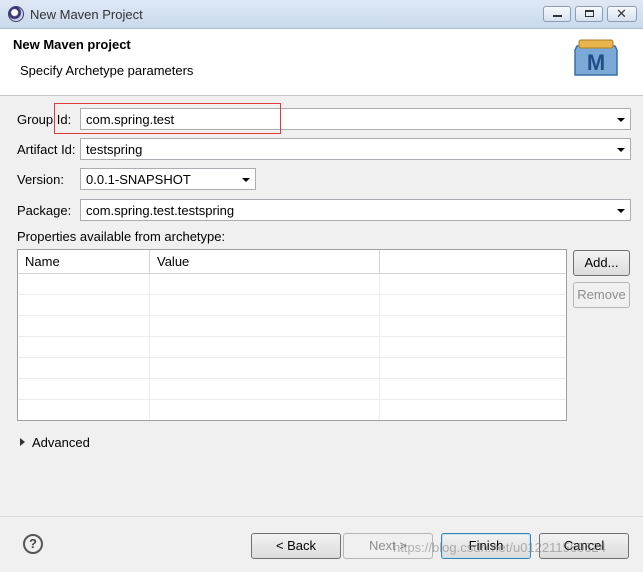 The width and height of the screenshot is (643, 572). Describe the element at coordinates (46, 149) in the screenshot. I see `artifact-id-label: Artifact Id:` at that location.